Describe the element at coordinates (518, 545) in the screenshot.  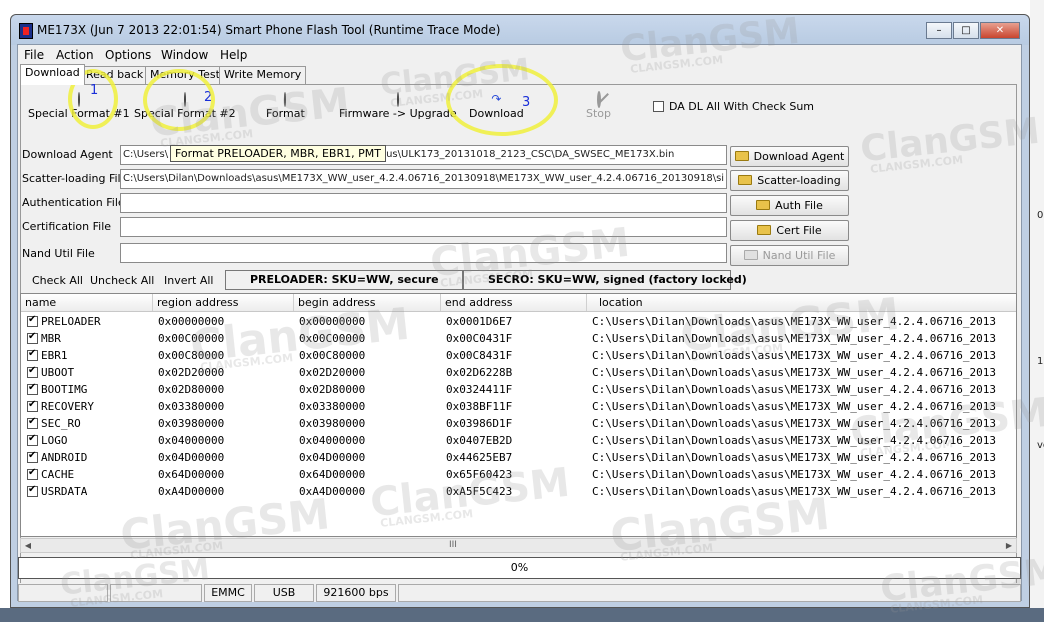
I see `horizontal-scrollbar: ◀ III ▶` at that location.